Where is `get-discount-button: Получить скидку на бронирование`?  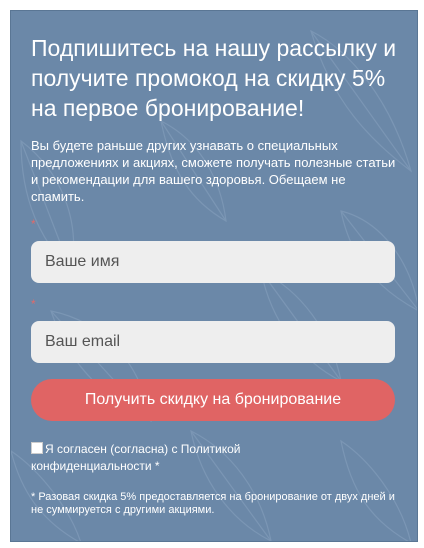
get-discount-button: Получить скидку на бронирование is located at coordinates (213, 400).